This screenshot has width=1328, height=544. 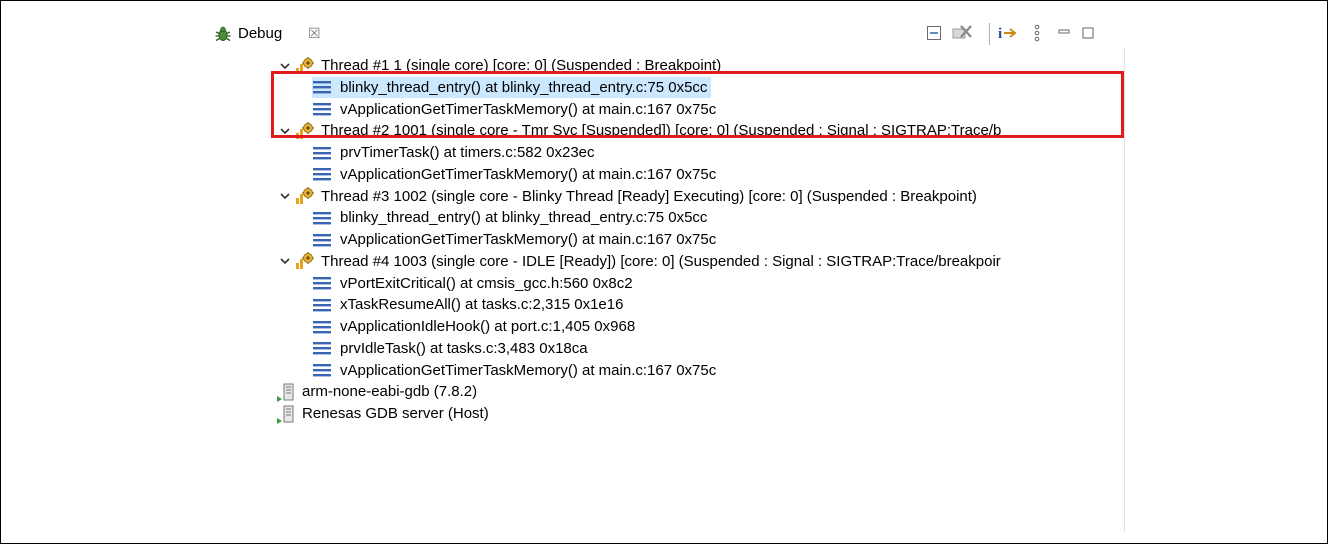 I want to click on view-title: Debug, so click(x=260, y=33).